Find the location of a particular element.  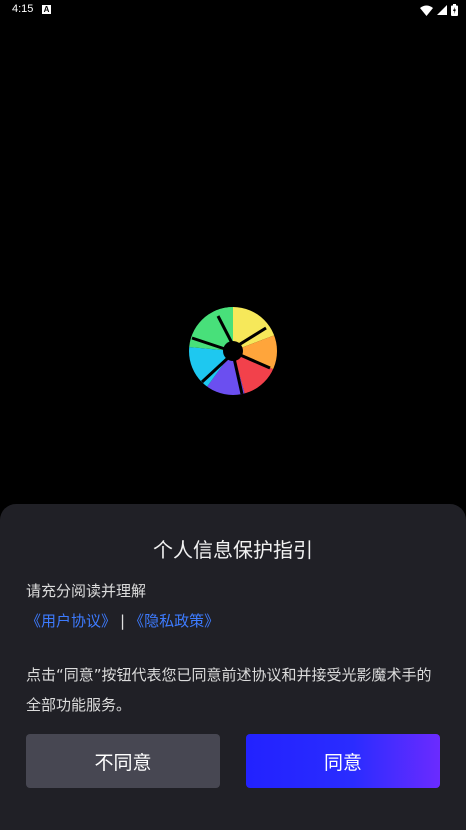

status-bar: 4:15 A is located at coordinates (233, 11).